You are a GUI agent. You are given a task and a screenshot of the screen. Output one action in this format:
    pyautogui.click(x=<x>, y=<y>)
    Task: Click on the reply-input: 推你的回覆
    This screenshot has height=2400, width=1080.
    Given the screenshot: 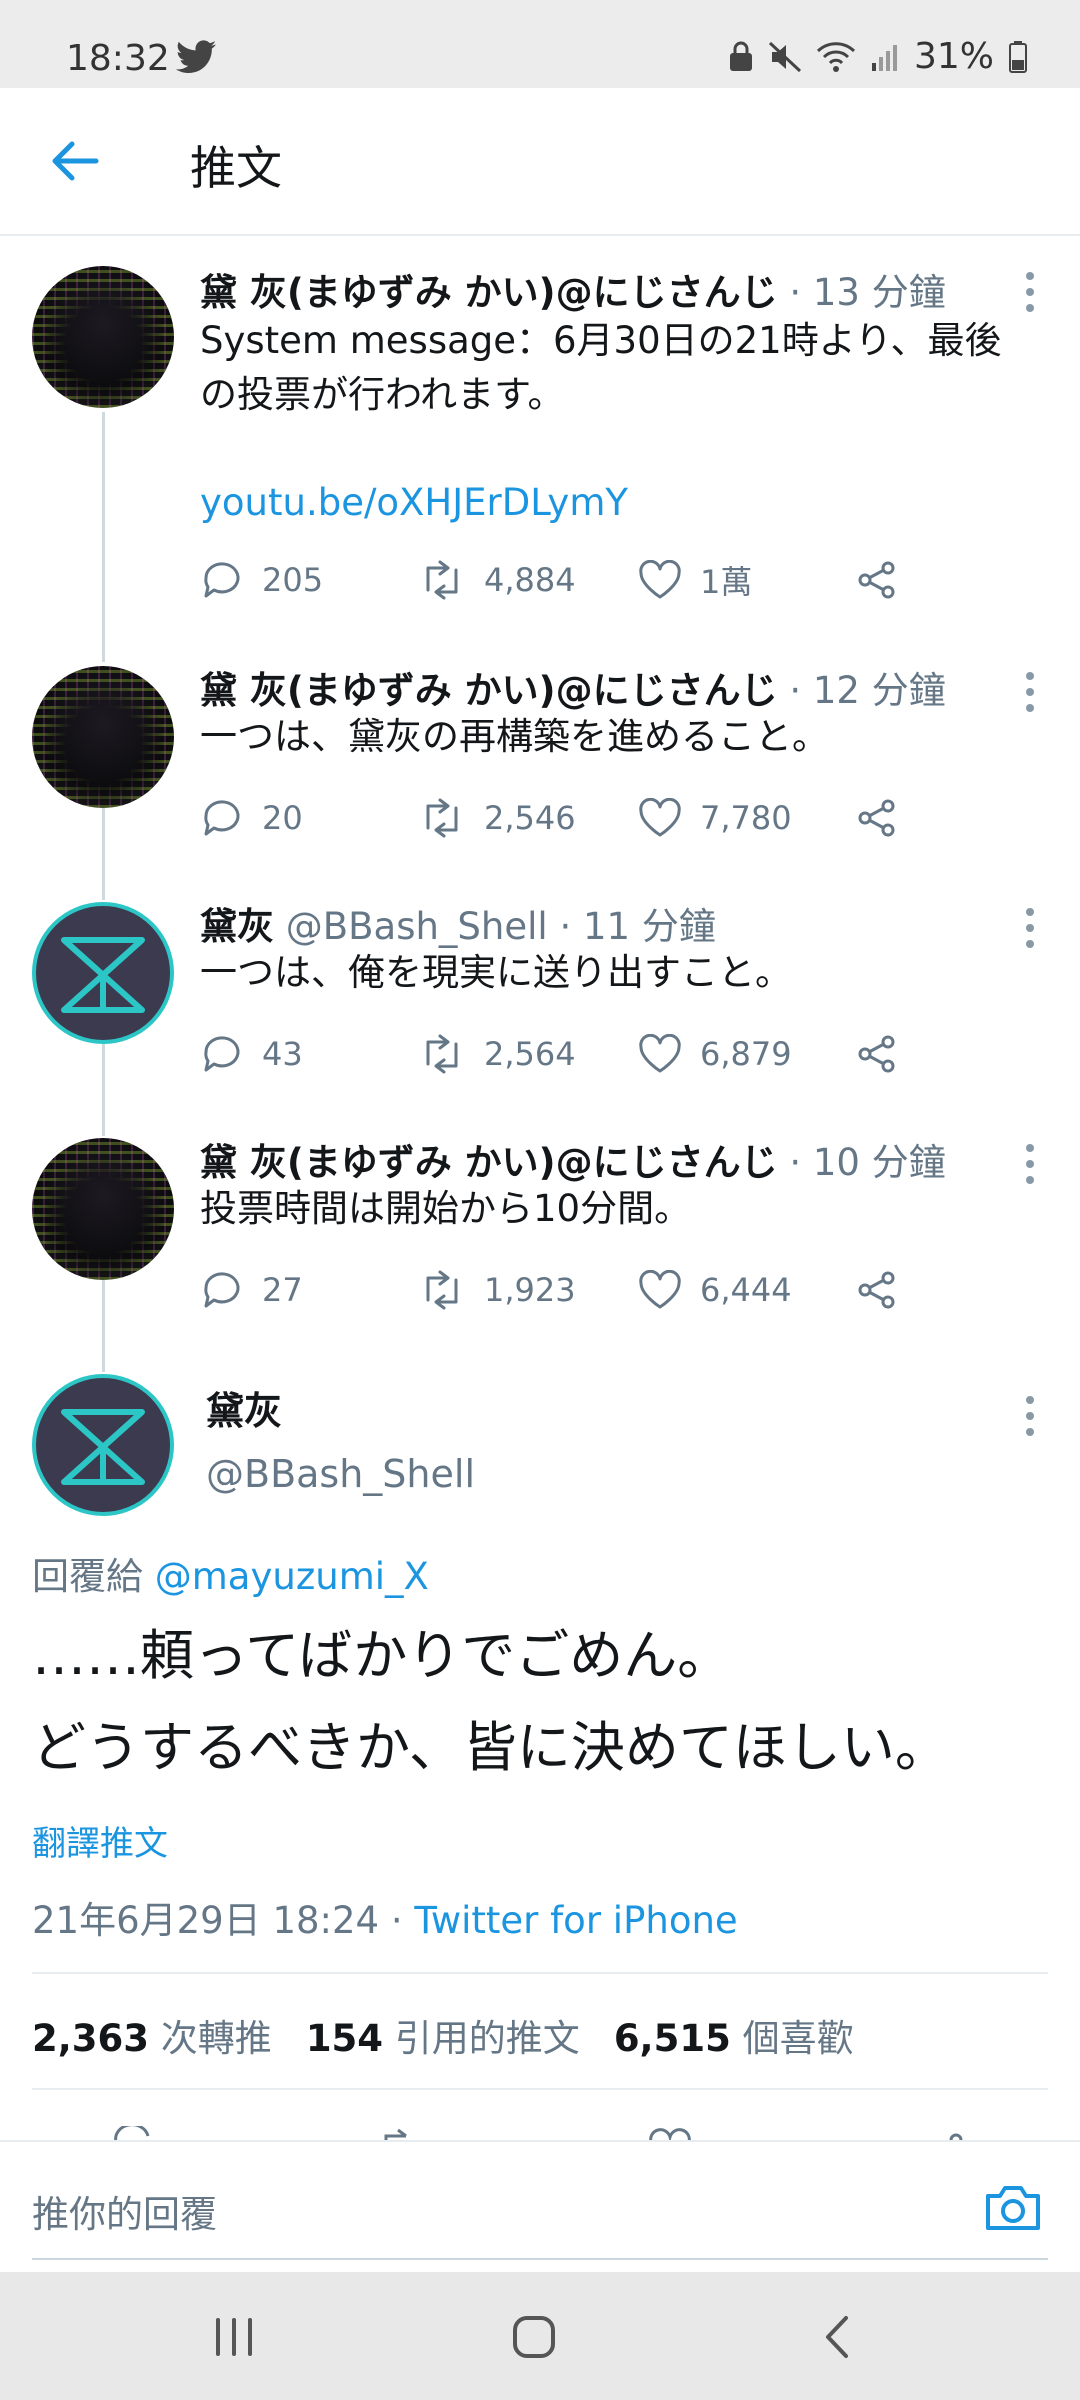 What is the action you would take?
    pyautogui.click(x=124, y=2211)
    